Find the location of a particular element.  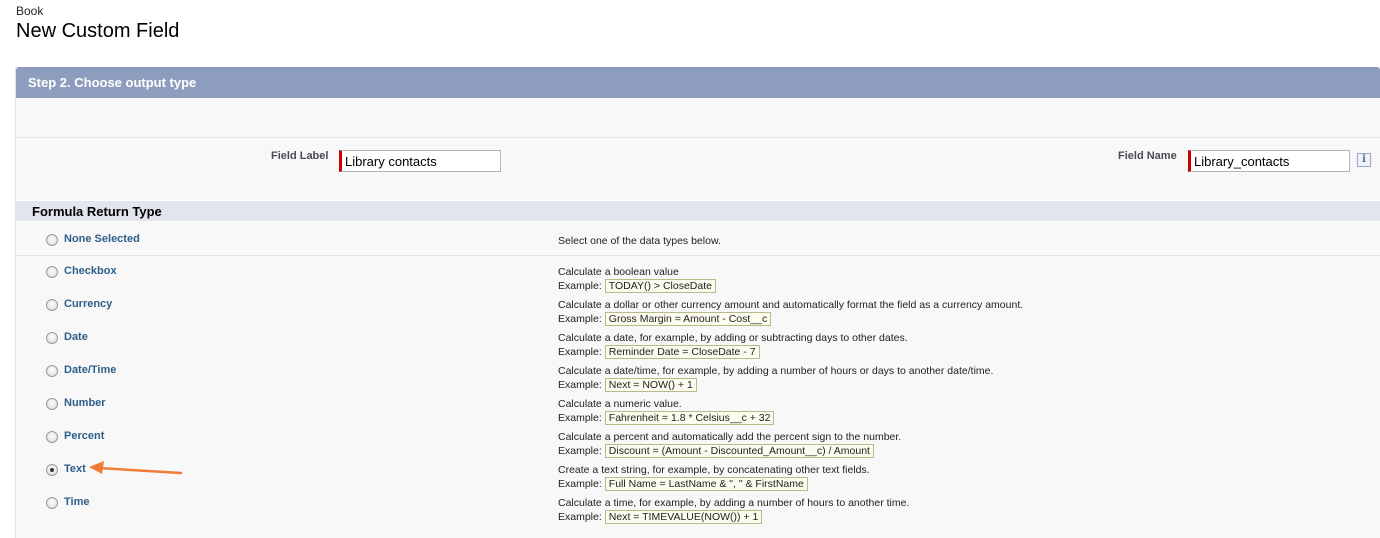

option-example: Example: Next = NOW() + 1 is located at coordinates (627, 385).